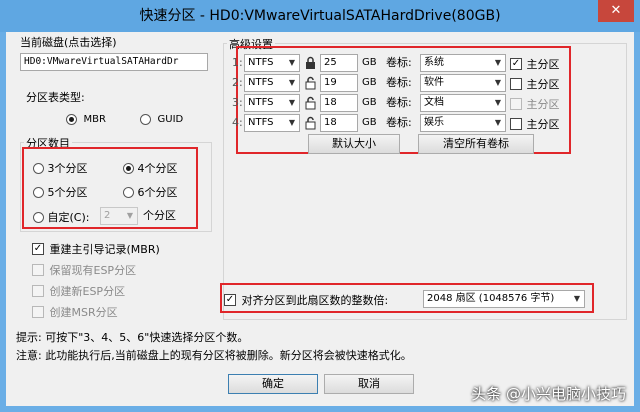  I want to click on close-icon: ✕, so click(616, 10).